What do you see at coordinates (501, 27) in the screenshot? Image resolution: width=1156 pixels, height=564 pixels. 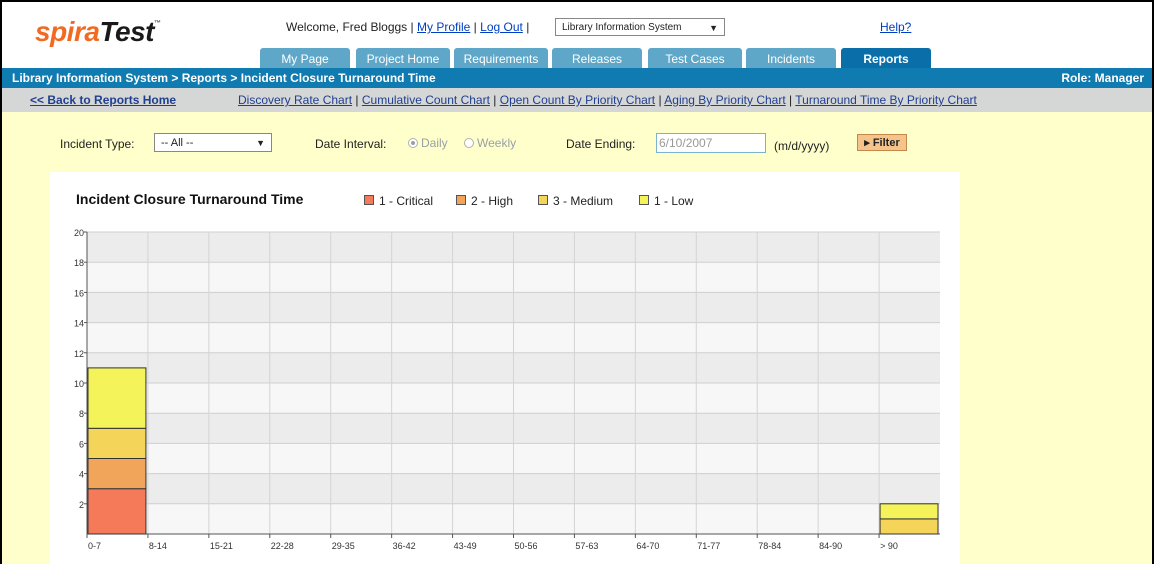 I see `log-out-link: Log Out` at bounding box center [501, 27].